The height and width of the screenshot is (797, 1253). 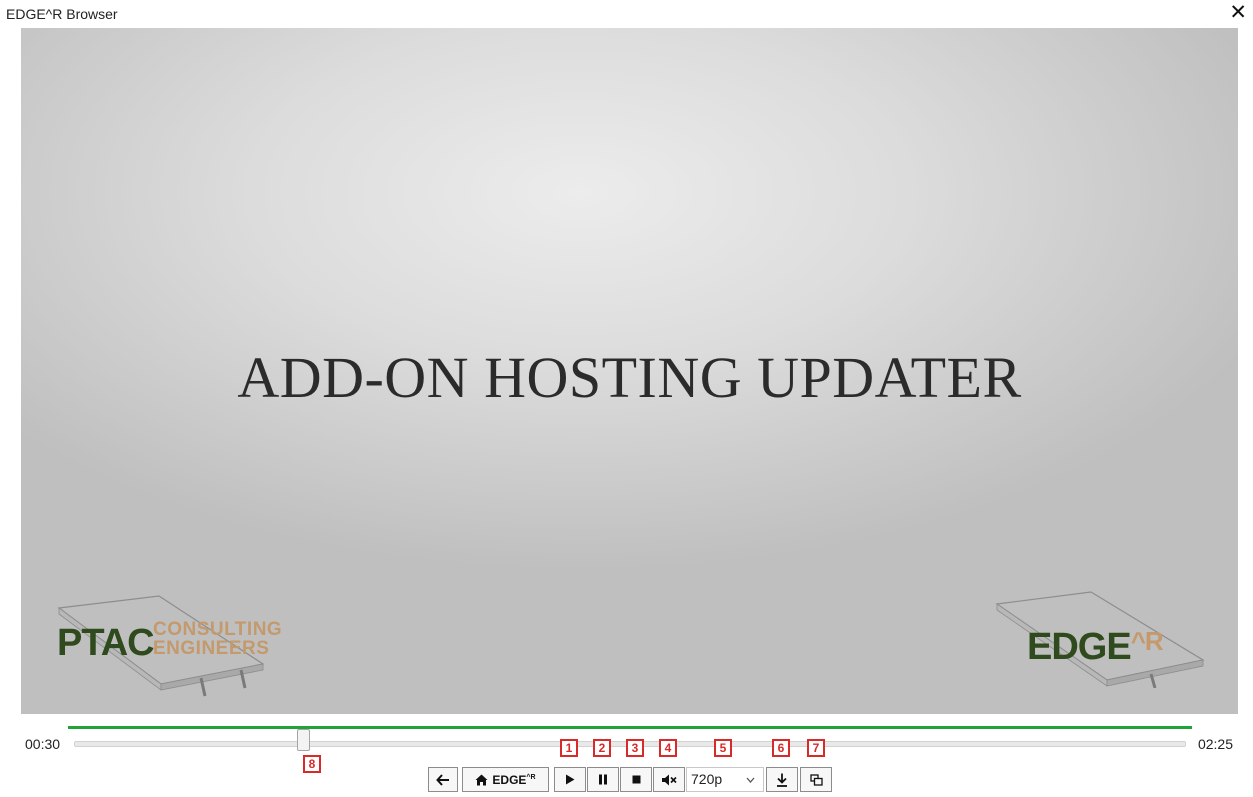 What do you see at coordinates (509, 779) in the screenshot?
I see `home-button-label: EDGE` at bounding box center [509, 779].